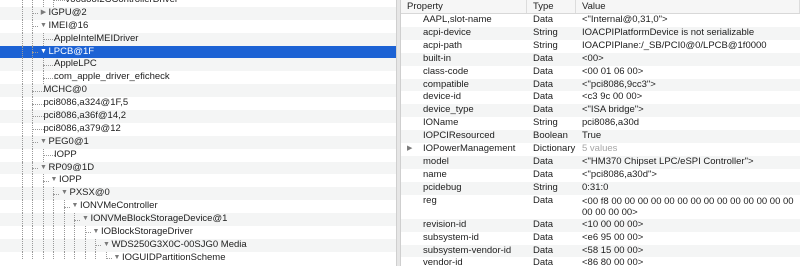  I want to click on property-row: subsystem-id Data <e6 95 00 00>, so click(600, 238).